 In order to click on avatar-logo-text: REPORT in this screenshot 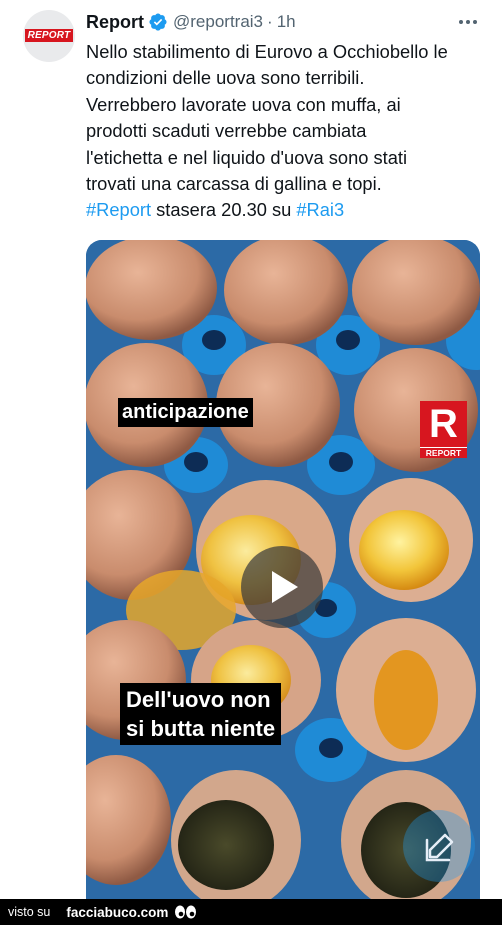, I will do `click(49, 35)`.